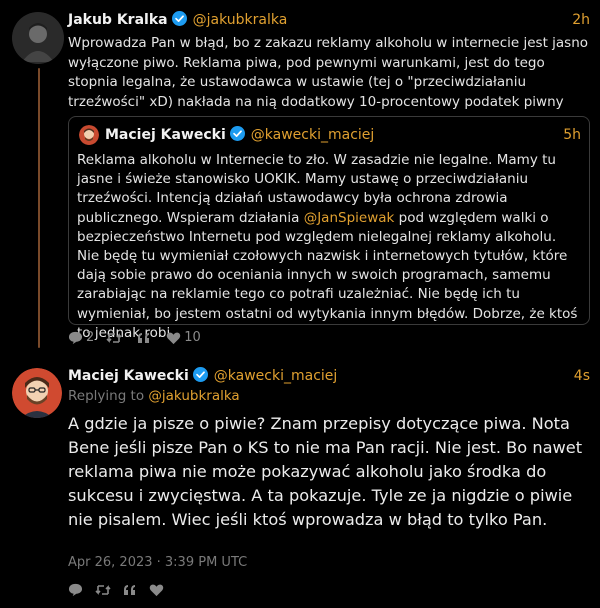 The width and height of the screenshot is (600, 608). Describe the element at coordinates (192, 337) in the screenshot. I see `like-count: 10` at that location.